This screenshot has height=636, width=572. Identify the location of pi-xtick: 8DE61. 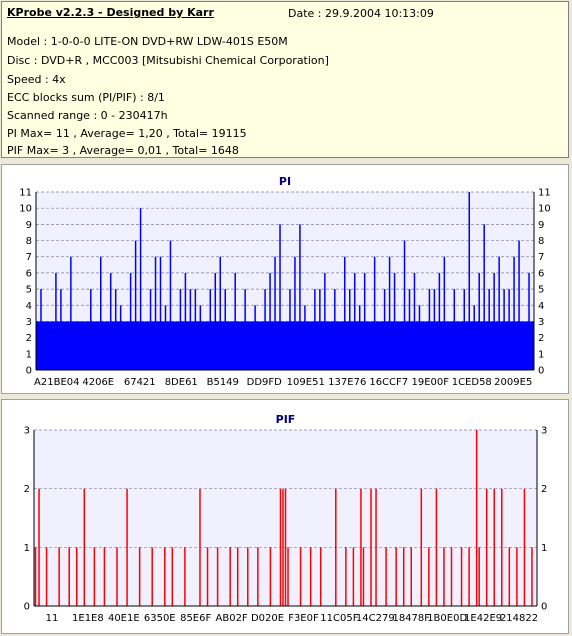
(181, 382).